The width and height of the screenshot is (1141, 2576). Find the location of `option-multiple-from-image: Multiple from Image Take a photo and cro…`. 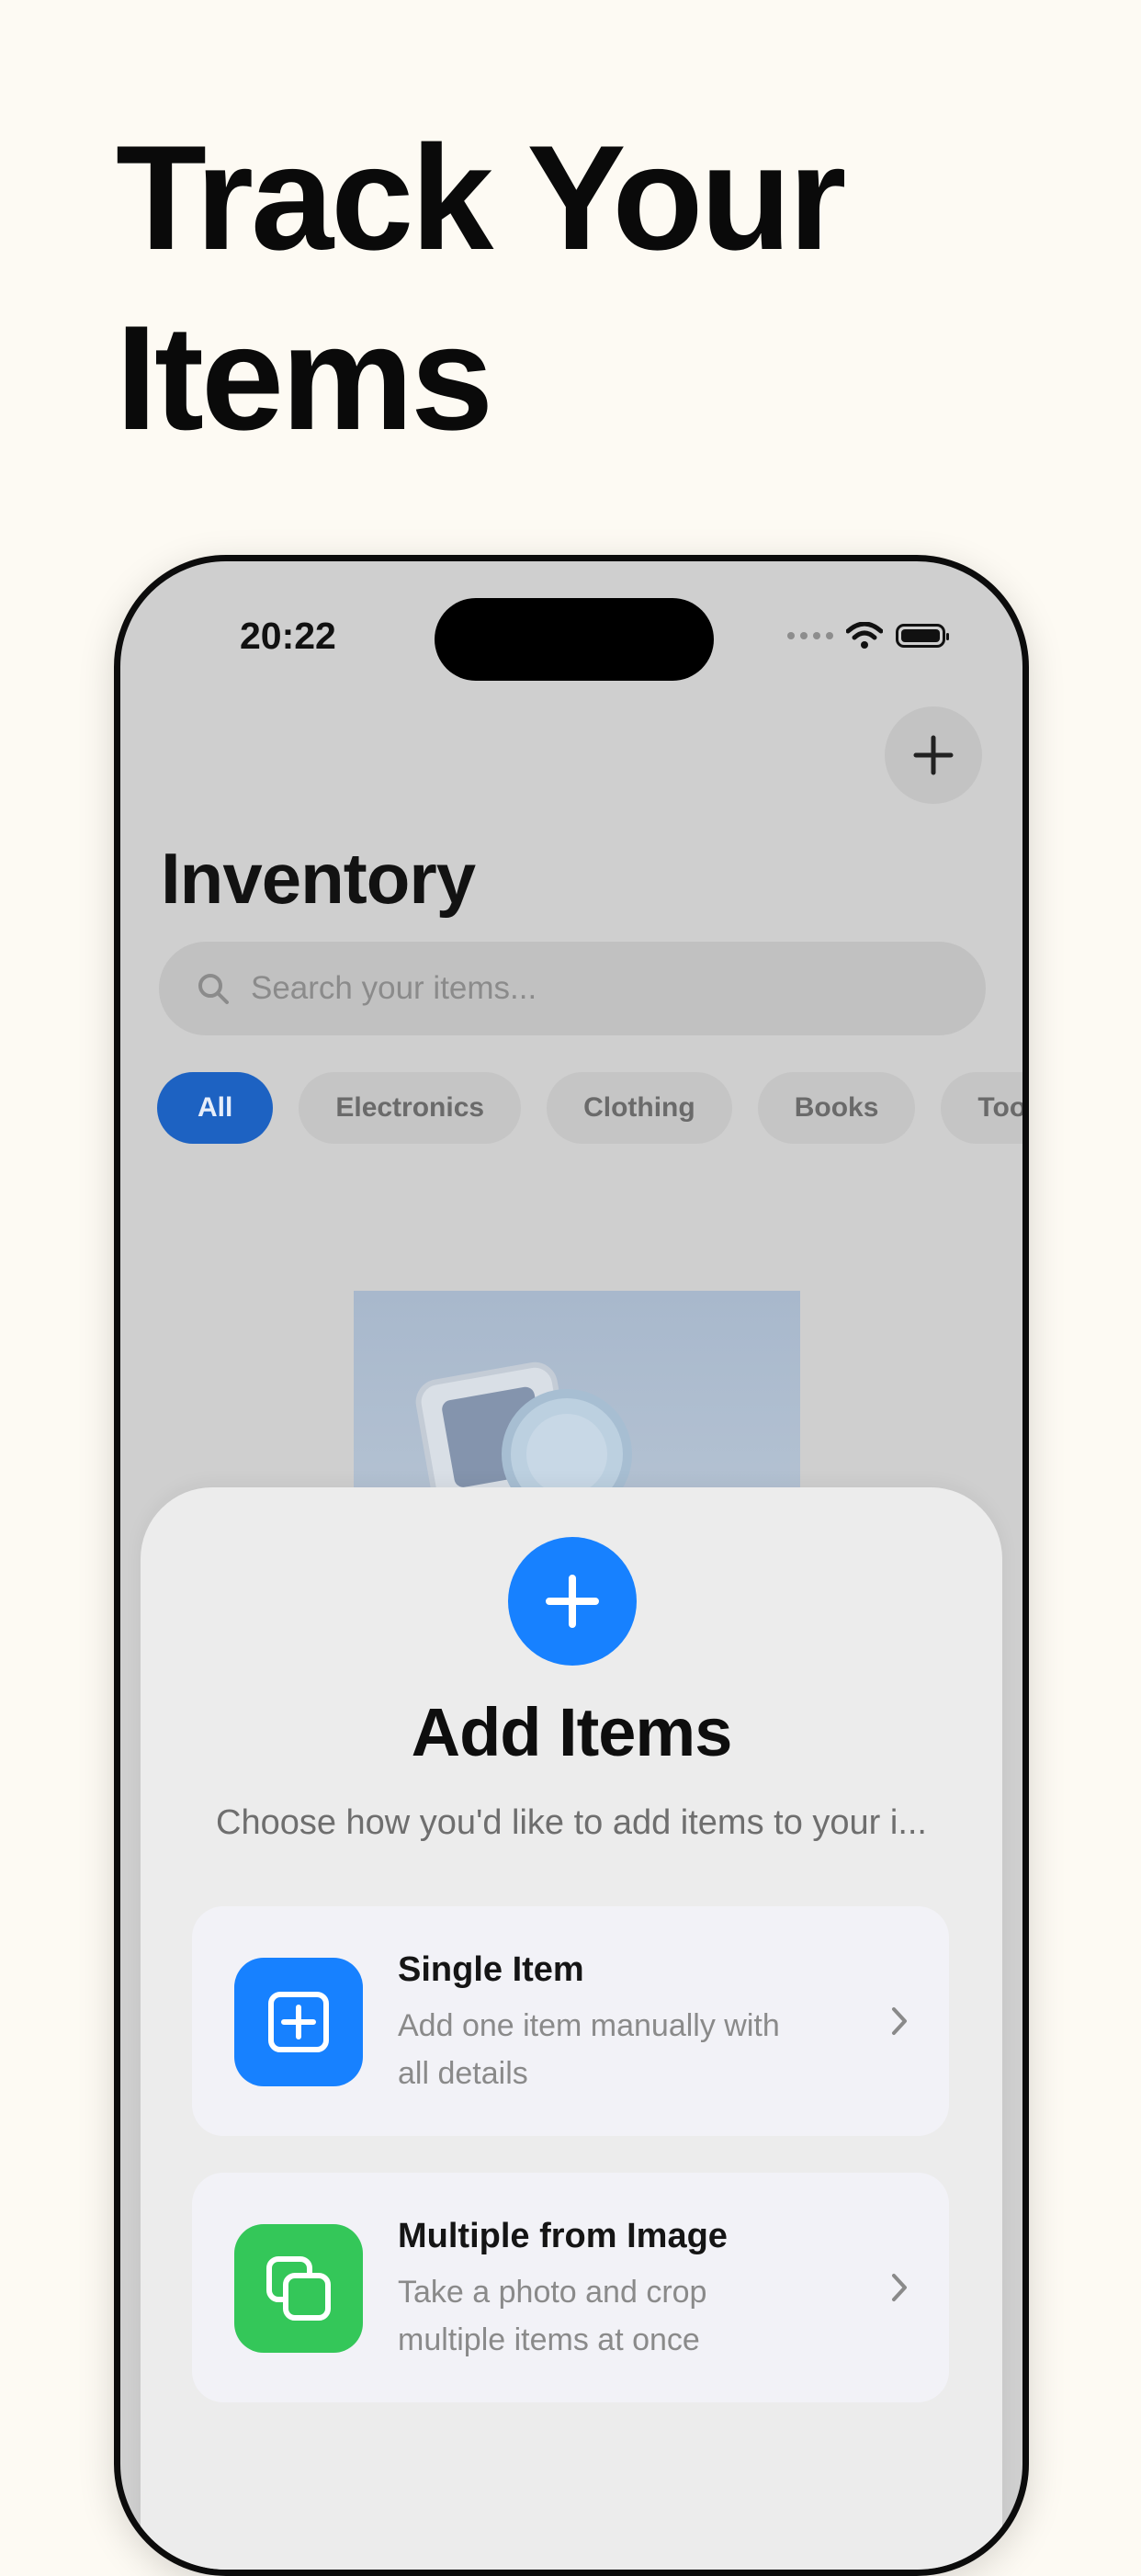

option-multiple-from-image: Multiple from Image Take a photo and cro… is located at coordinates (570, 2287).